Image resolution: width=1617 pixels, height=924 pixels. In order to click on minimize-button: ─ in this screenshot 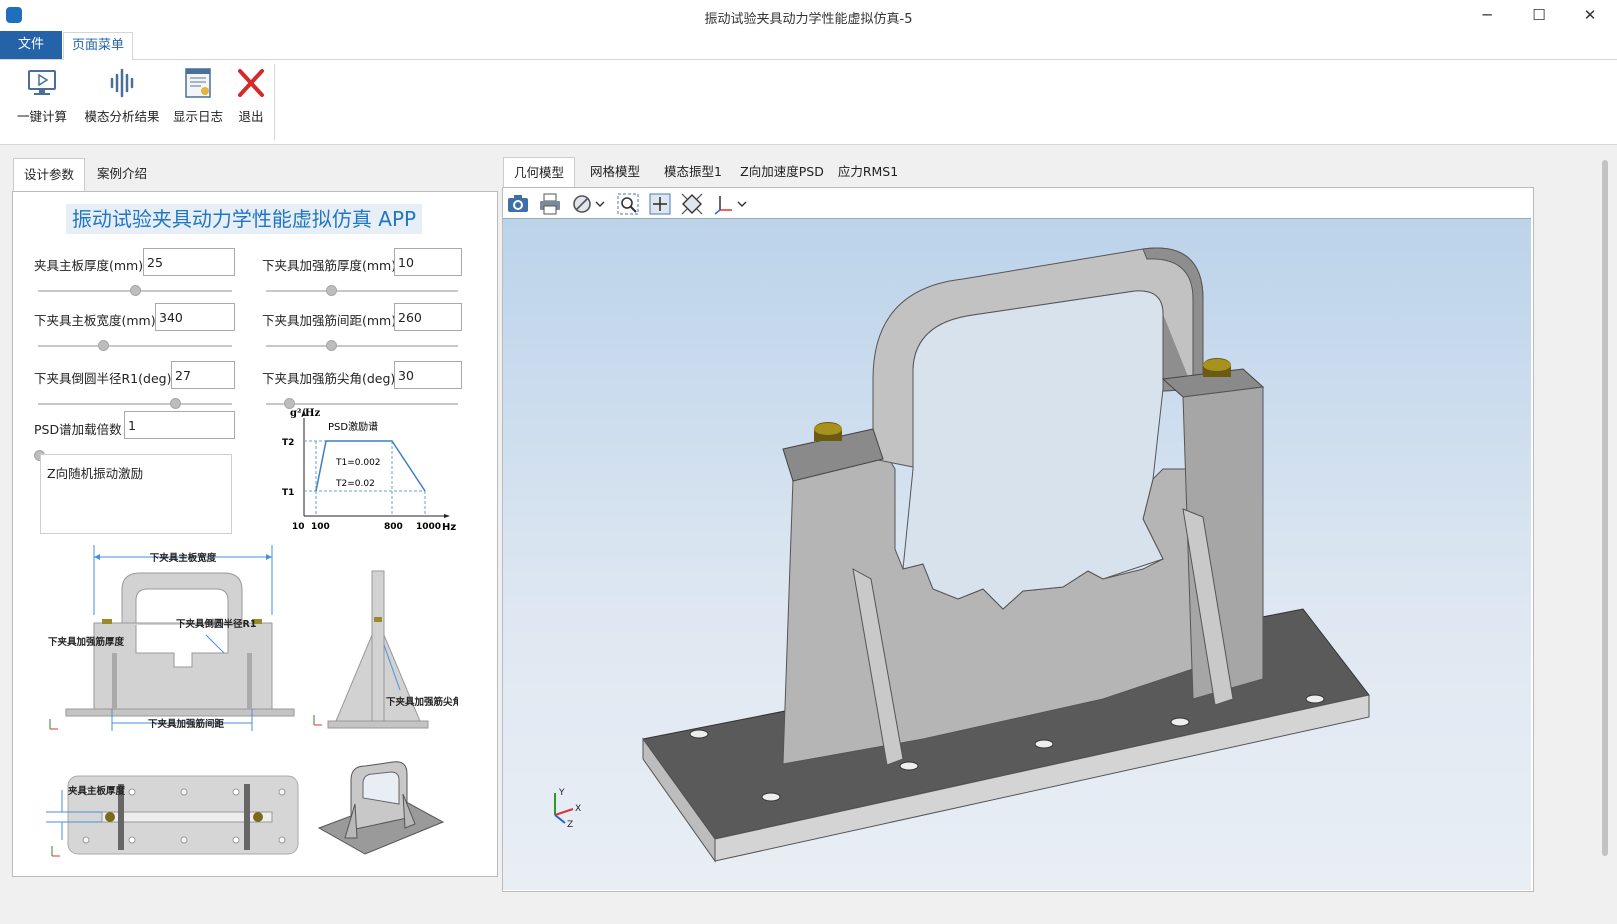, I will do `click(1487, 15)`.